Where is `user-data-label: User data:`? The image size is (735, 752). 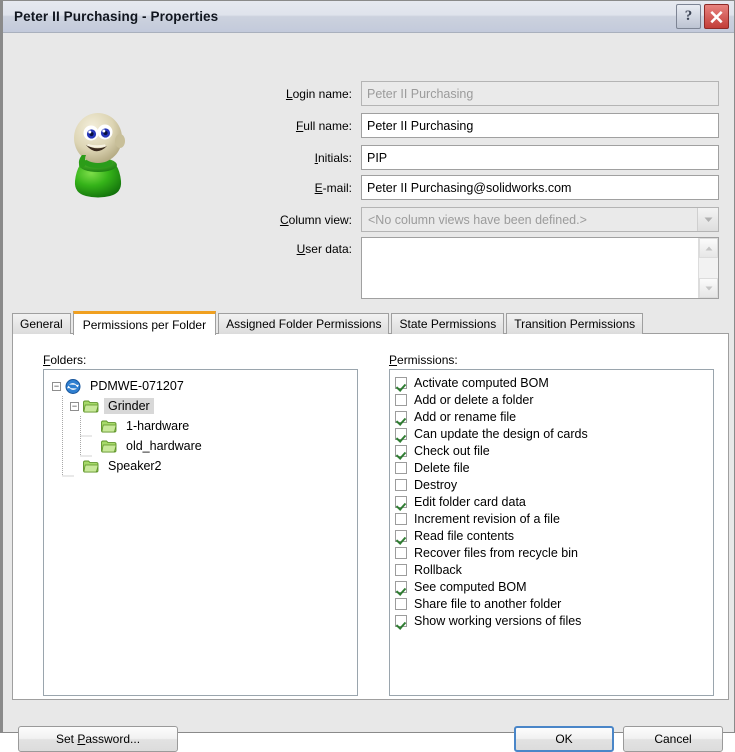
user-data-label: User data: is located at coordinates (324, 249).